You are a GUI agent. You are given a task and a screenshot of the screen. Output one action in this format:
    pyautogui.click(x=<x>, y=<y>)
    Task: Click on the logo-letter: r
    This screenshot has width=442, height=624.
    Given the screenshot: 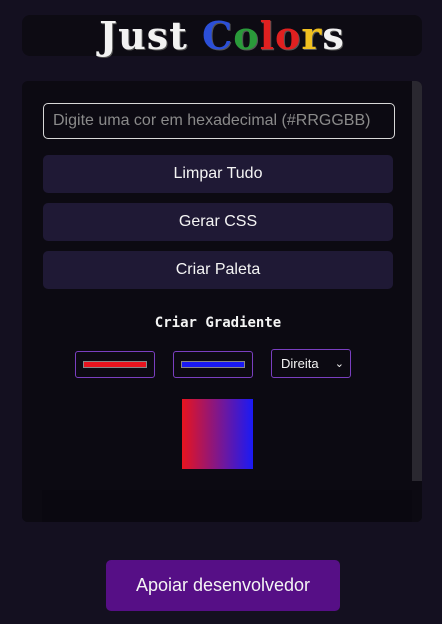 What is the action you would take?
    pyautogui.click(x=312, y=35)
    